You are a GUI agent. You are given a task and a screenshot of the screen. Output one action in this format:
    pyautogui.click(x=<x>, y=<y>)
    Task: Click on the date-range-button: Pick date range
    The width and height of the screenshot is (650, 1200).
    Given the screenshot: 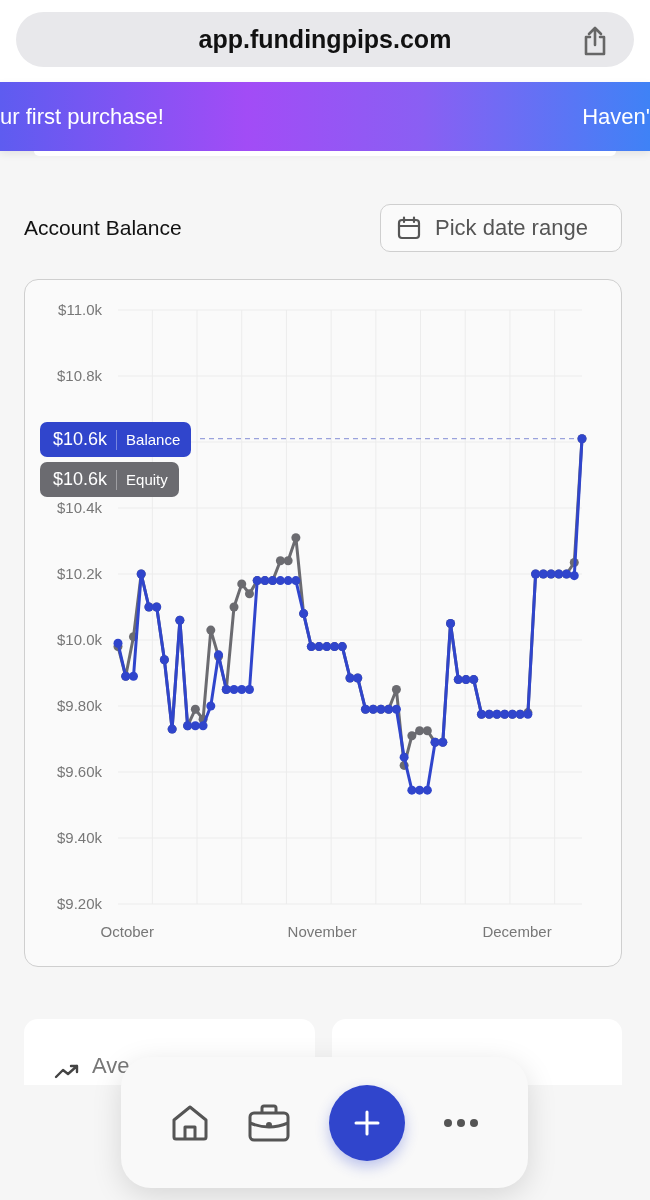 What is the action you would take?
    pyautogui.click(x=501, y=228)
    